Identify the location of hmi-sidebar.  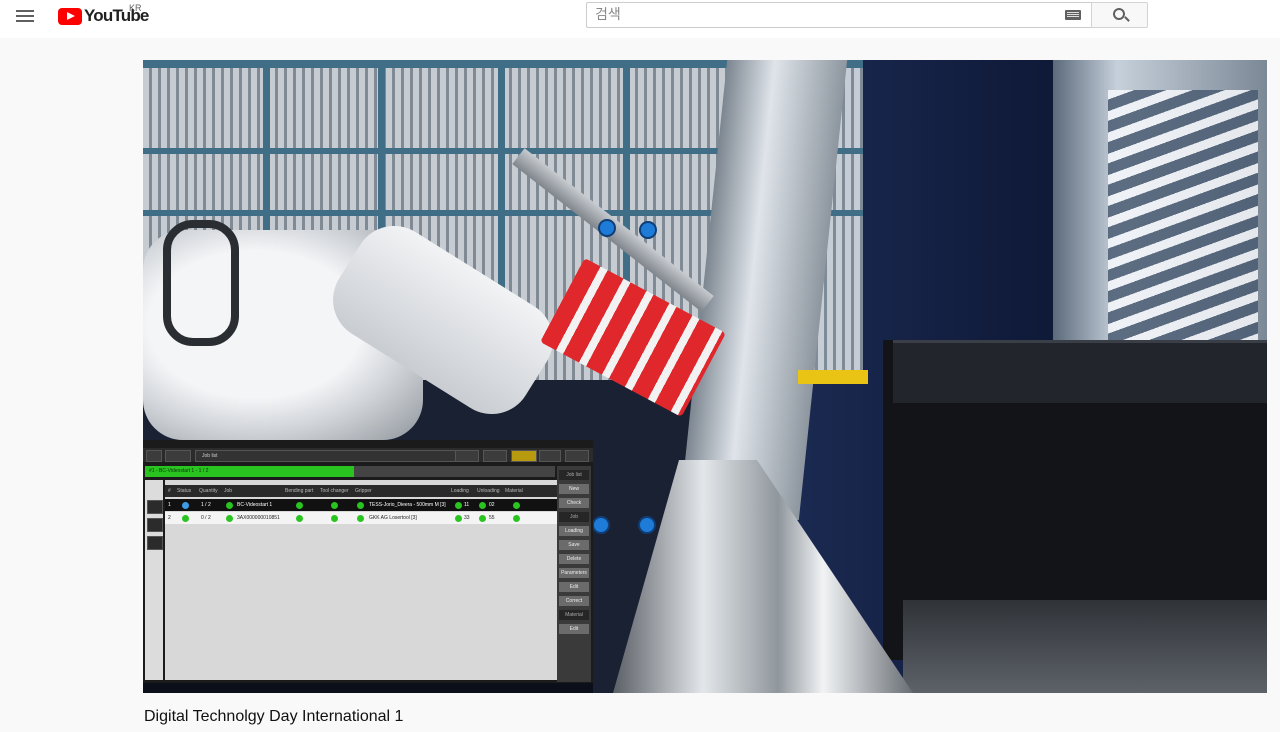
(154, 580).